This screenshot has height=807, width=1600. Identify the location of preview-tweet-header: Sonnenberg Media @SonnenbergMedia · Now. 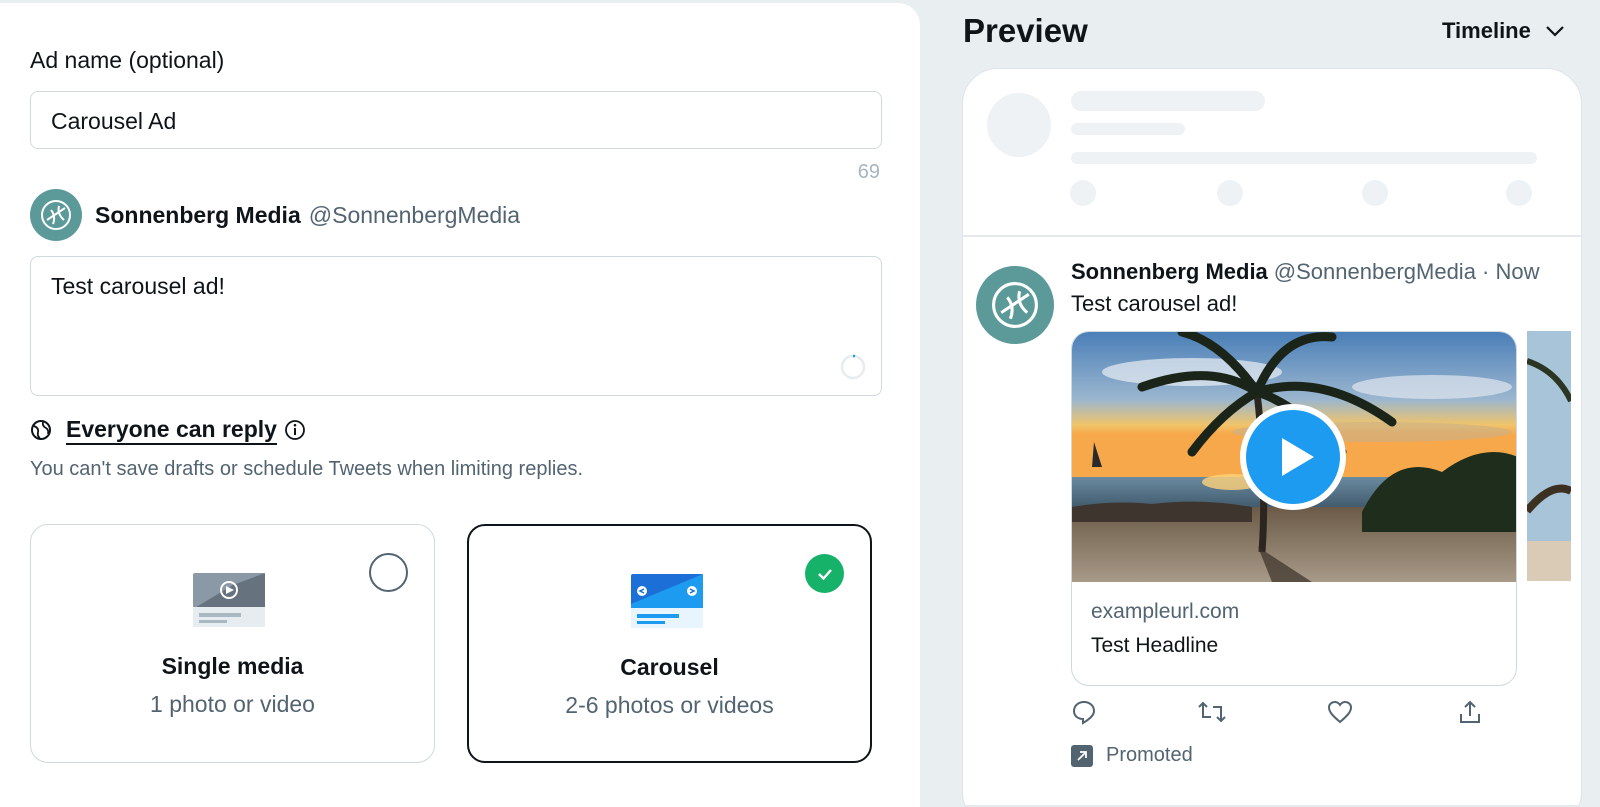
(1305, 272).